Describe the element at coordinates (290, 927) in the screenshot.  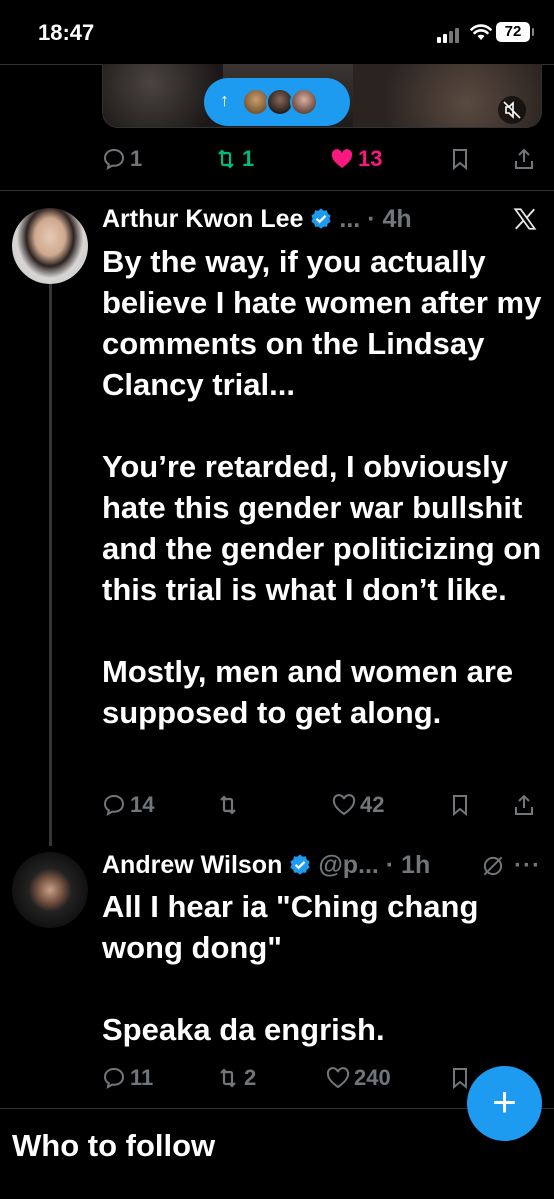
I see `tweet-paragraph: All I hear ia "Ching chang wong dong"` at that location.